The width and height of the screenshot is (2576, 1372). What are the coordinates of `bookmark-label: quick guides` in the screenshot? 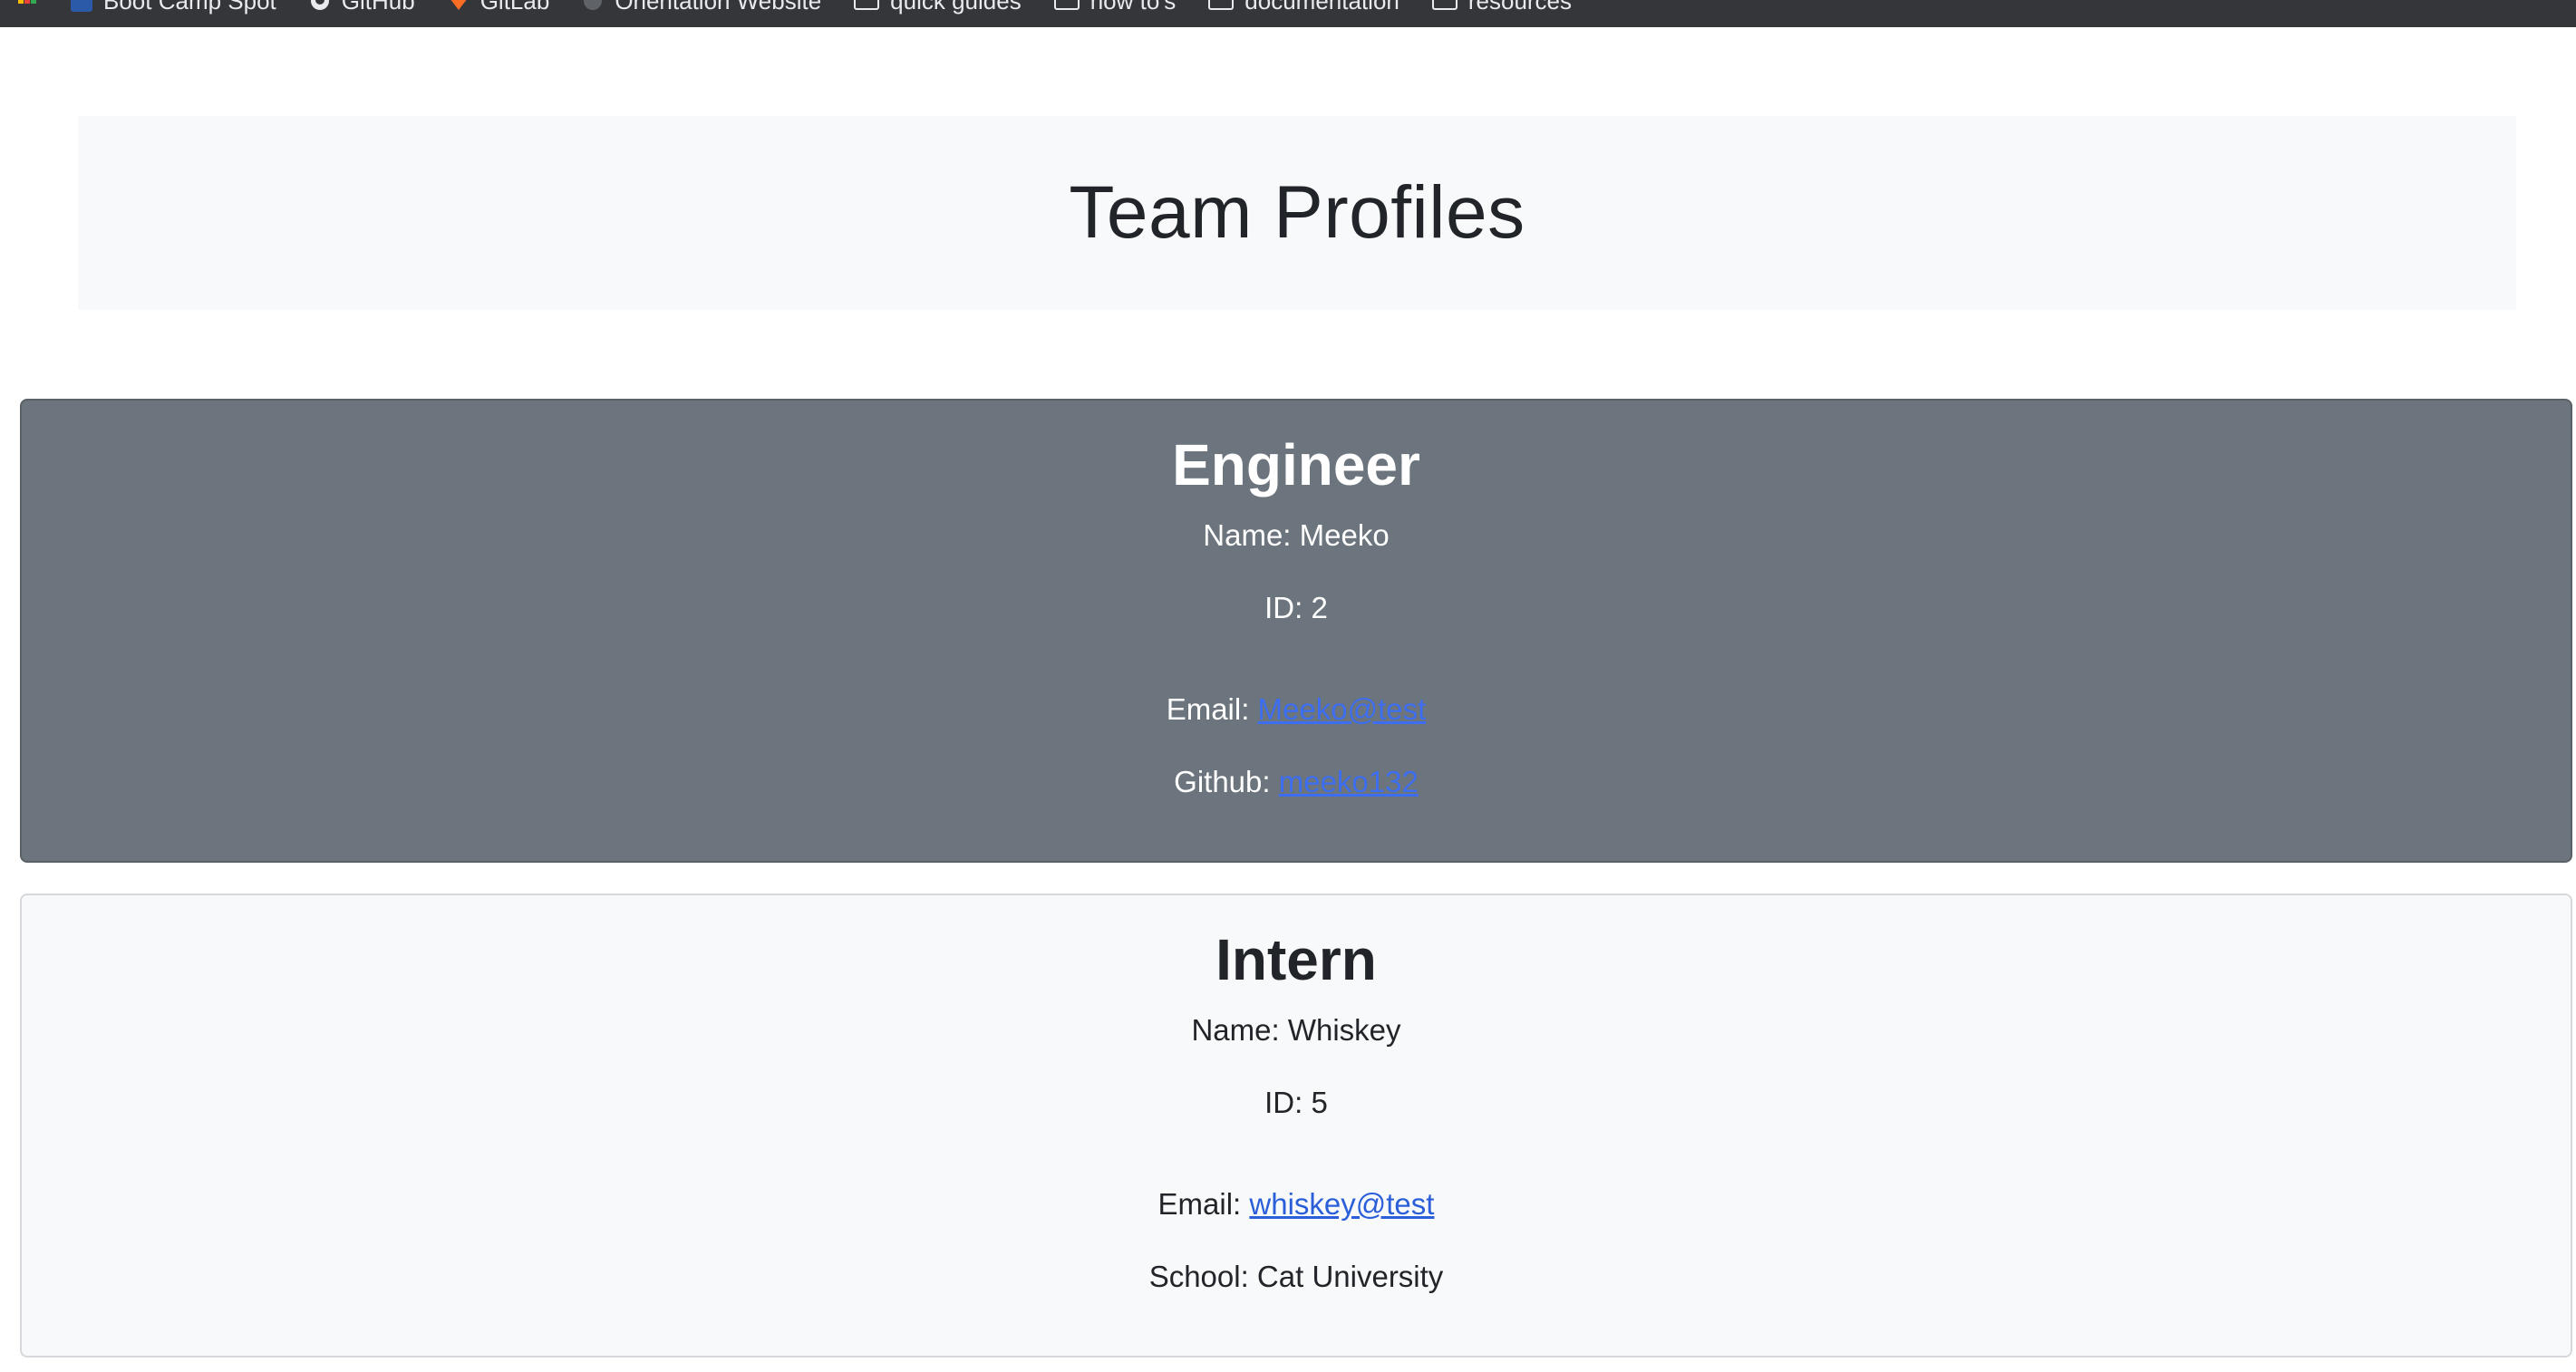 It's located at (956, 7).